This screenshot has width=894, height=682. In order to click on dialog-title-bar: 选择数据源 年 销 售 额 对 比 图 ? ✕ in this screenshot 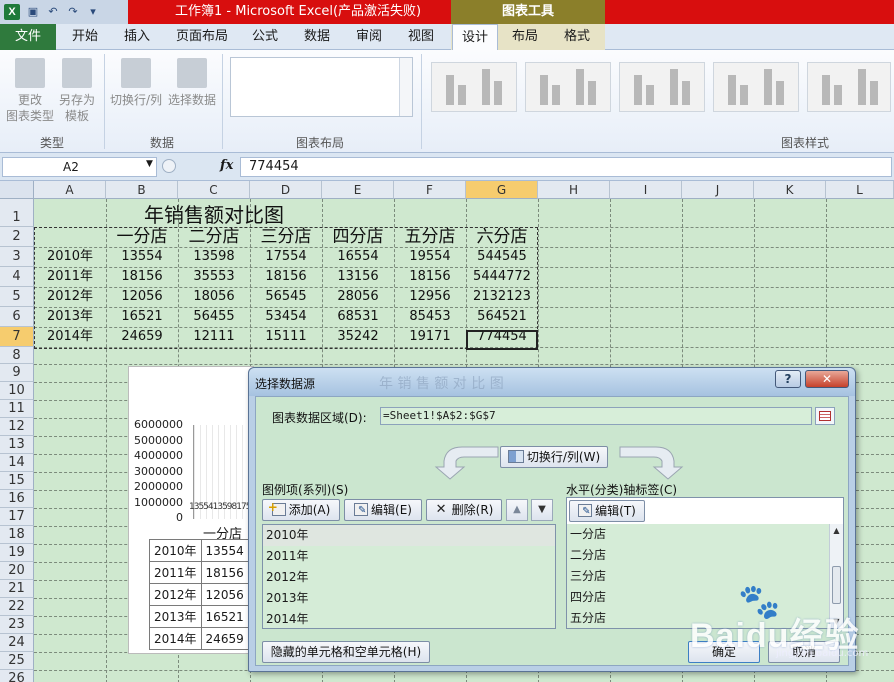, I will do `click(552, 382)`.